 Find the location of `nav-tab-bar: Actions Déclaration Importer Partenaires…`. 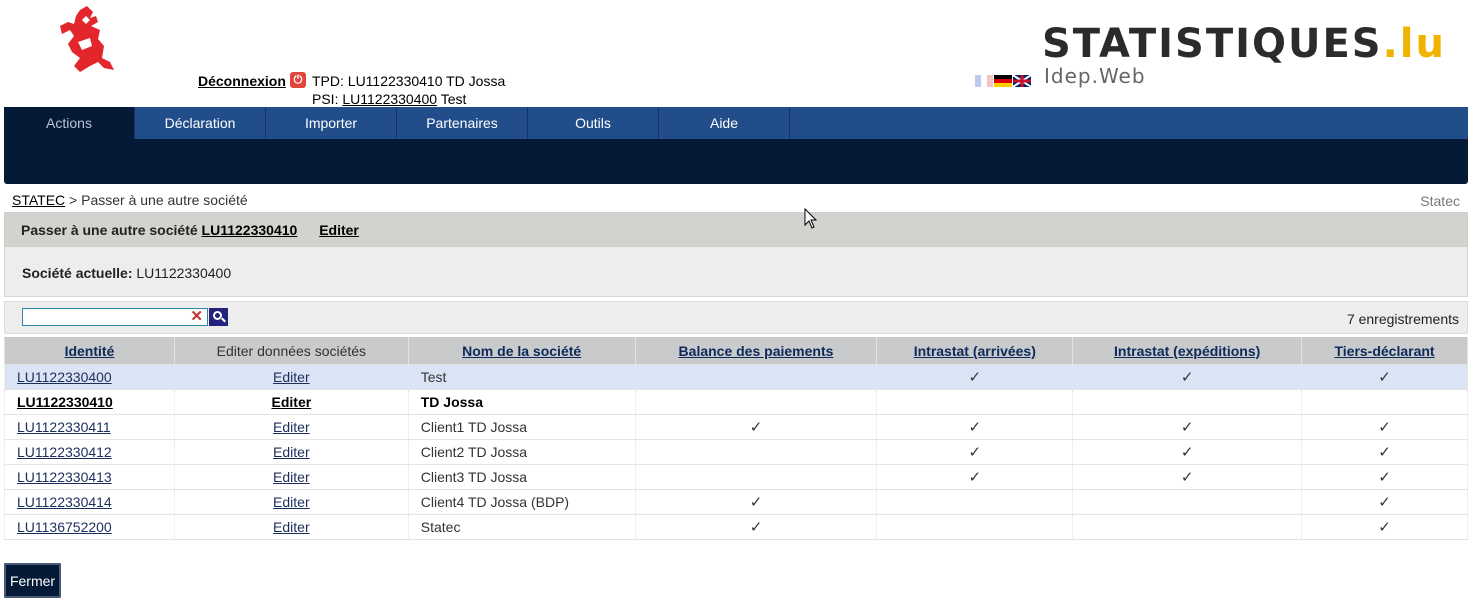

nav-tab-bar: Actions Déclaration Importer Partenaires… is located at coordinates (736, 123).